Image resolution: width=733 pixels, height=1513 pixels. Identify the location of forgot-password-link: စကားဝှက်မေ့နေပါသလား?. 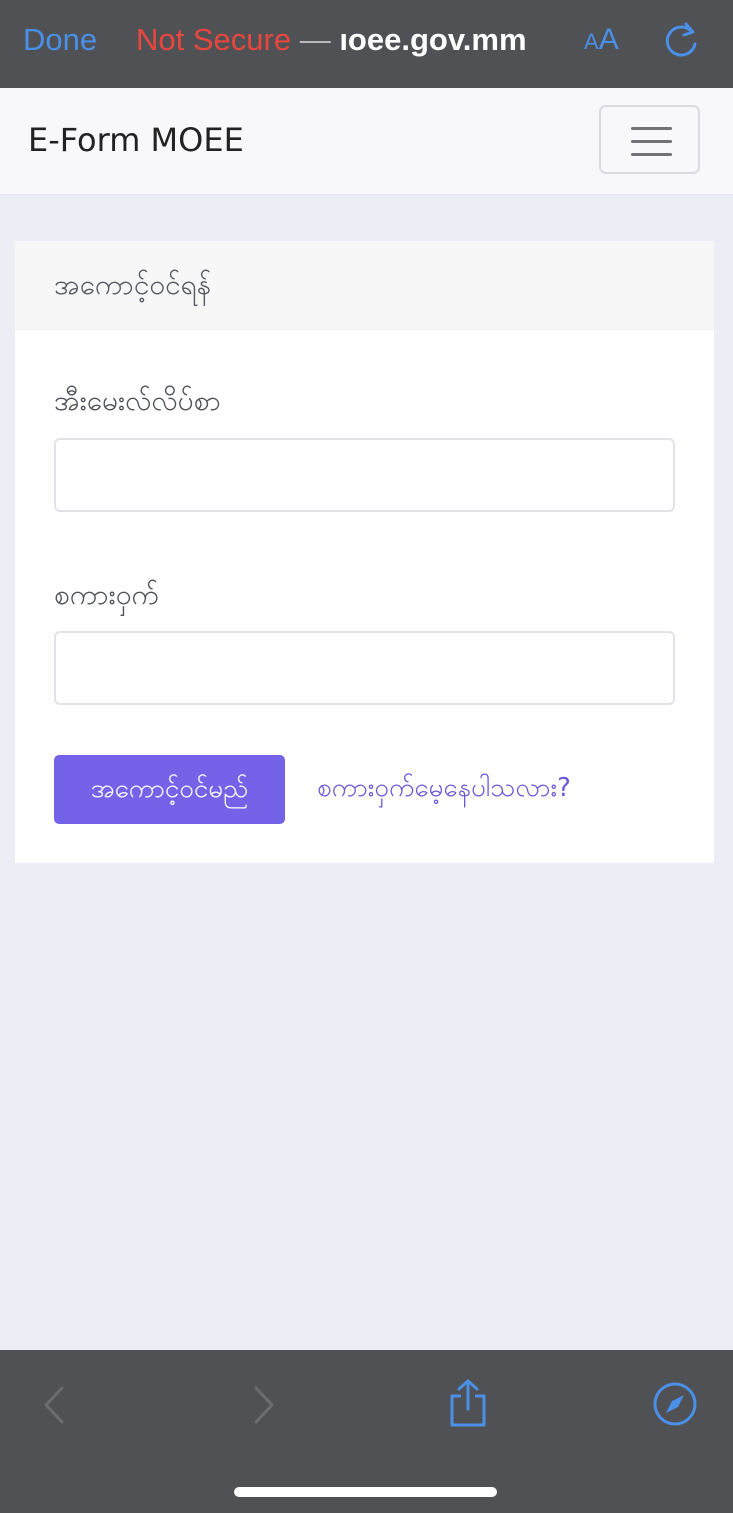
(444, 788).